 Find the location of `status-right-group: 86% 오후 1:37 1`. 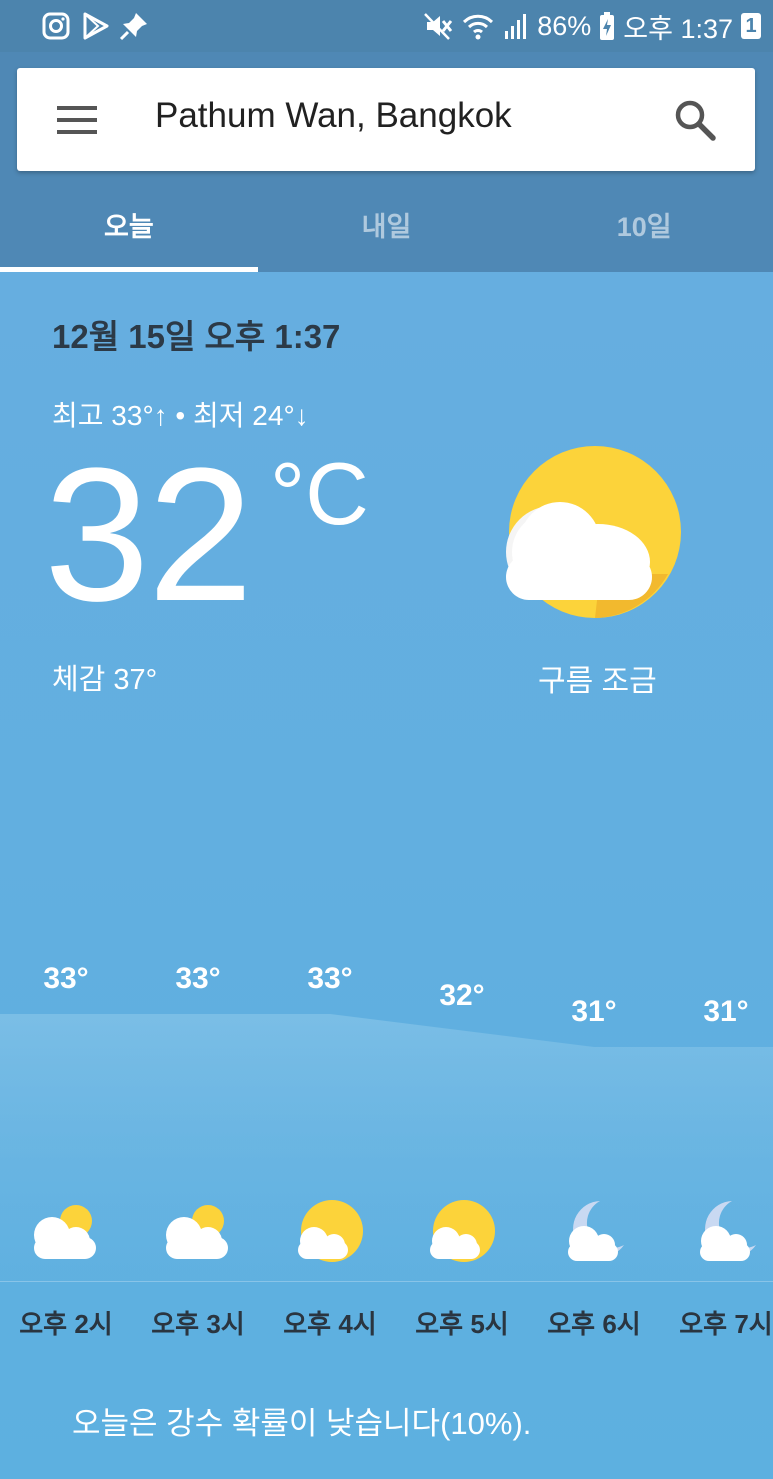

status-right-group: 86% 오후 1:37 1 is located at coordinates (592, 26).